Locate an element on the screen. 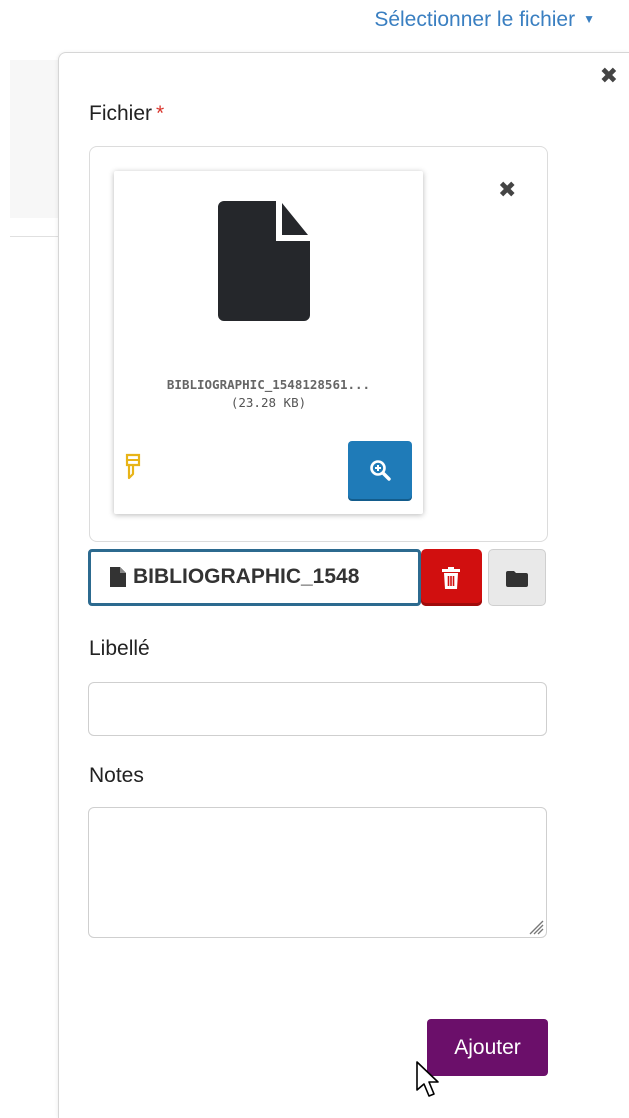  panel-close-icon: ✖ is located at coordinates (609, 76).